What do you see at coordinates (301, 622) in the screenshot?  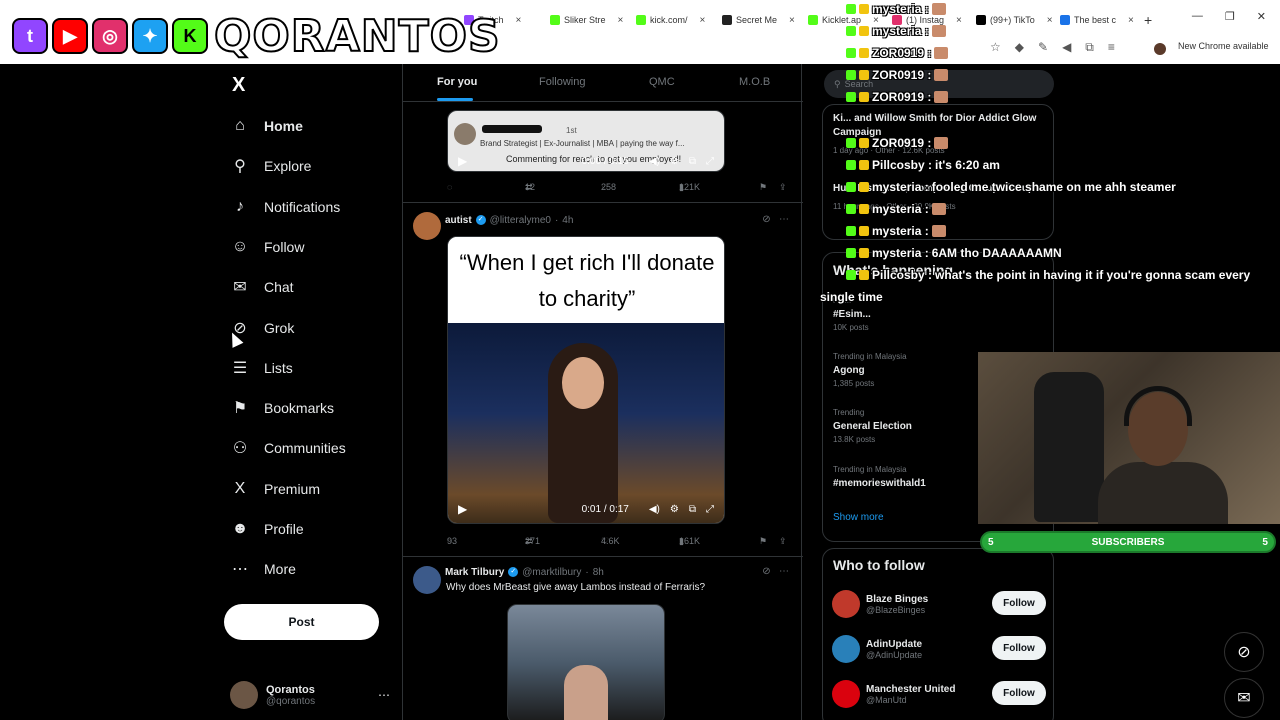 I see `post-button: Post` at bounding box center [301, 622].